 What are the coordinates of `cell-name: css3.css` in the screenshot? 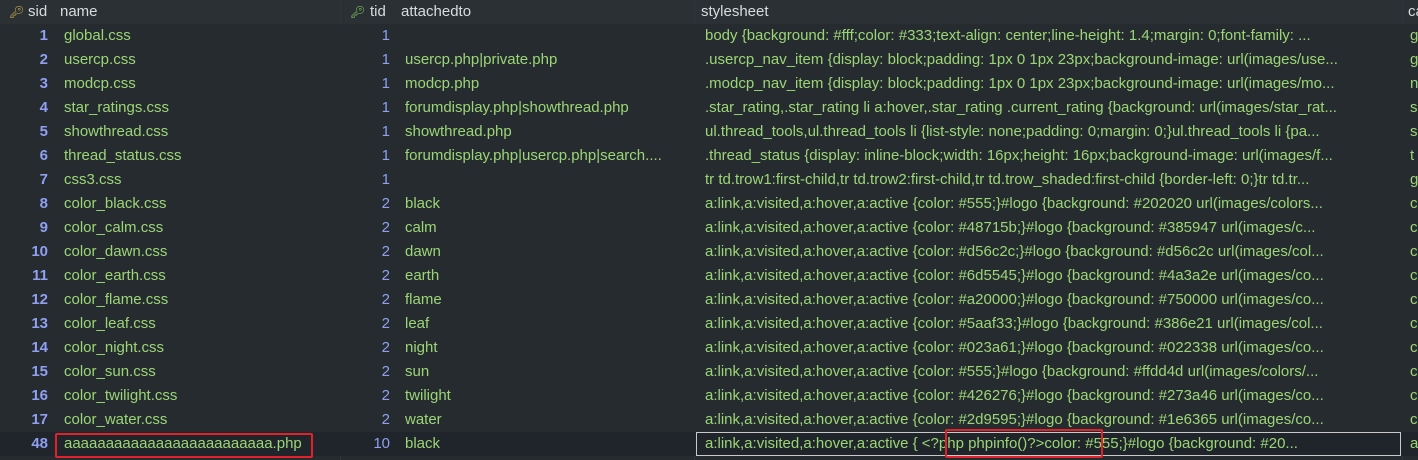 It's located at (201, 180).